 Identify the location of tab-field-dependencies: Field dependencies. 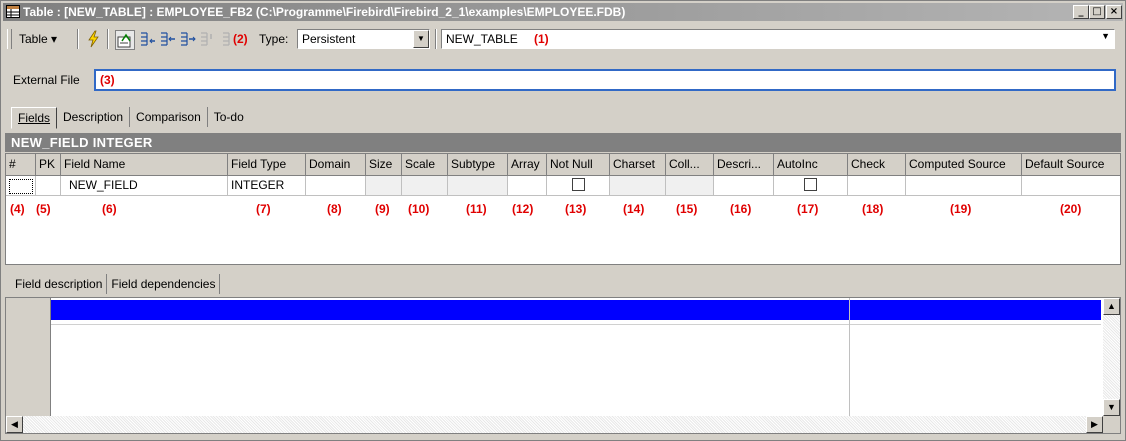
(164, 284).